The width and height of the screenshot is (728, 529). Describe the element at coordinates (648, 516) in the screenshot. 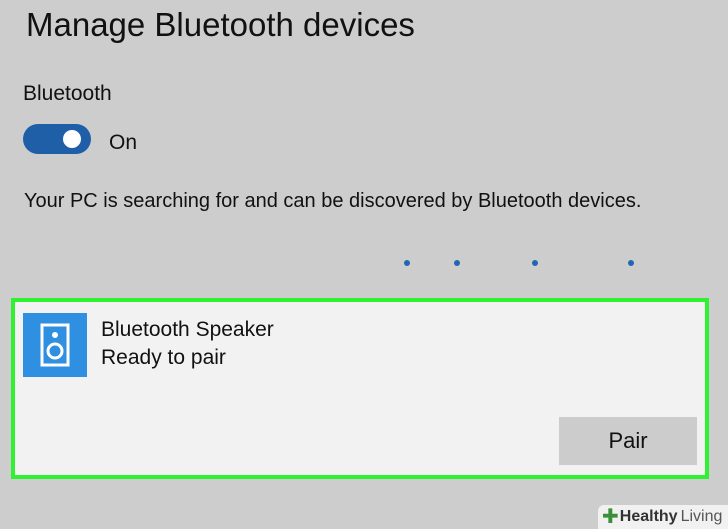

I see `watermark-brand-bold: Healthy` at that location.